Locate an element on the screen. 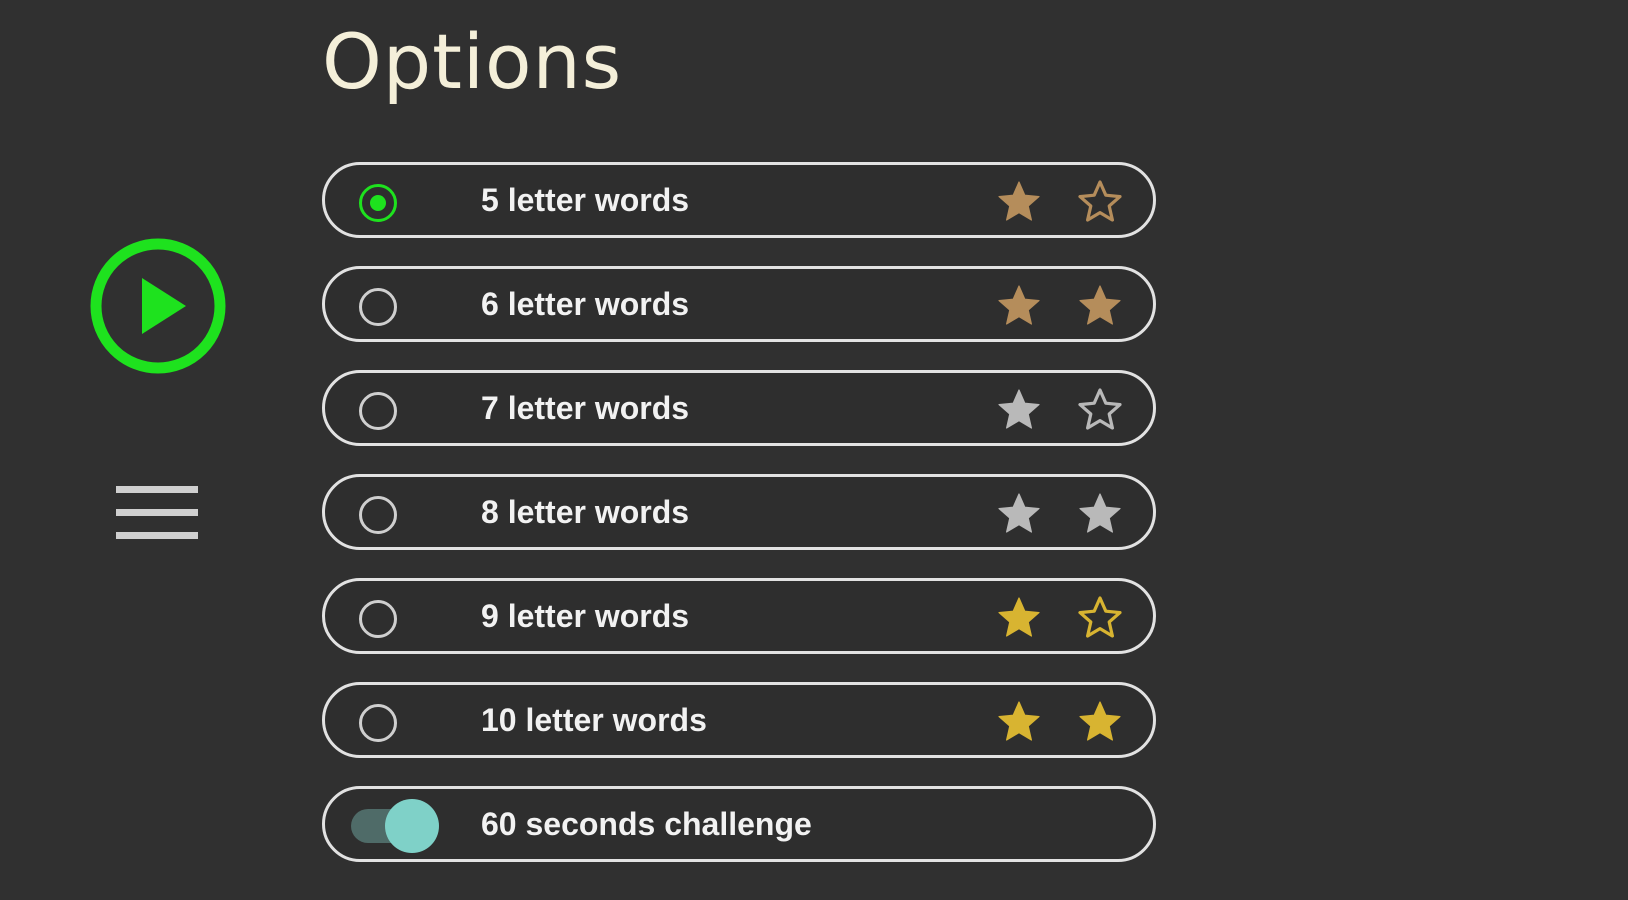 This screenshot has height=900, width=1628. play-icon is located at coordinates (158, 306).